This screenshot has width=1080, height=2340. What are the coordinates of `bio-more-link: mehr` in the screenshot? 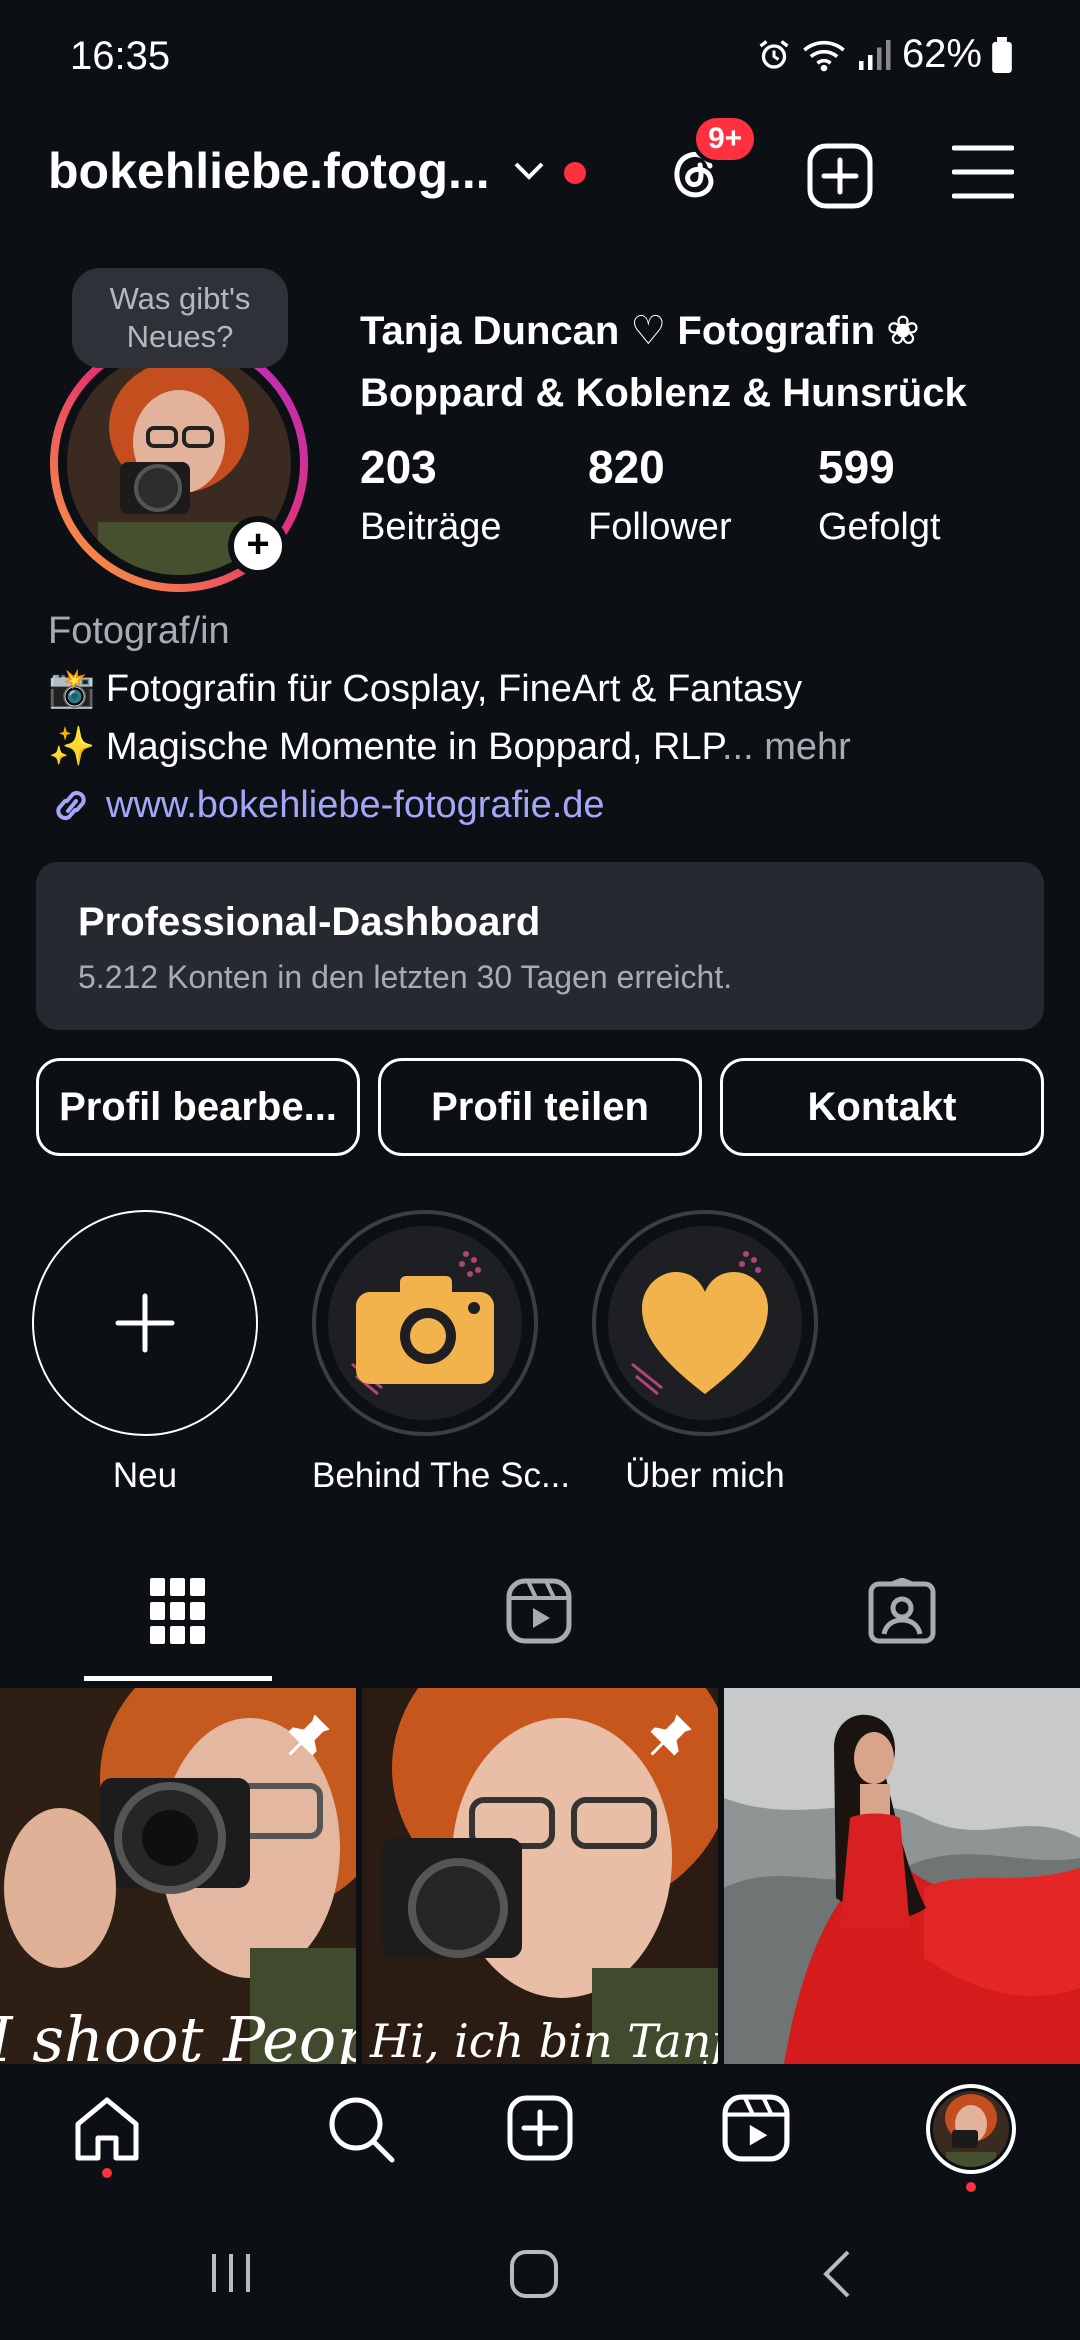 It's located at (807, 747).